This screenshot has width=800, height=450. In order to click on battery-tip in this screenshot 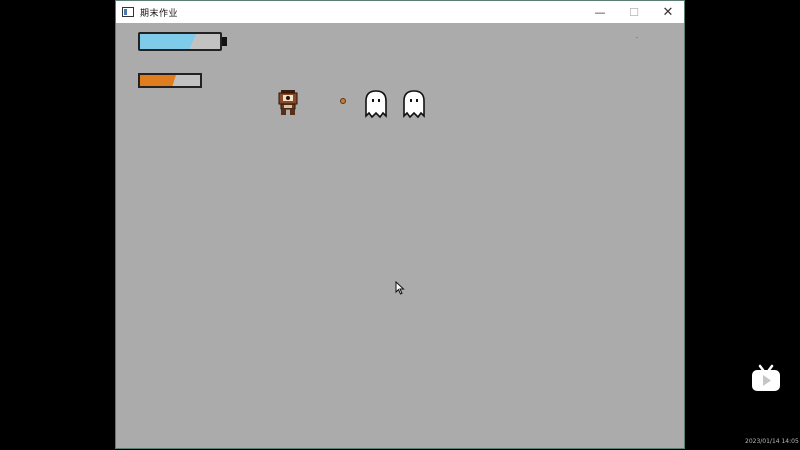, I will do `click(224, 41)`.